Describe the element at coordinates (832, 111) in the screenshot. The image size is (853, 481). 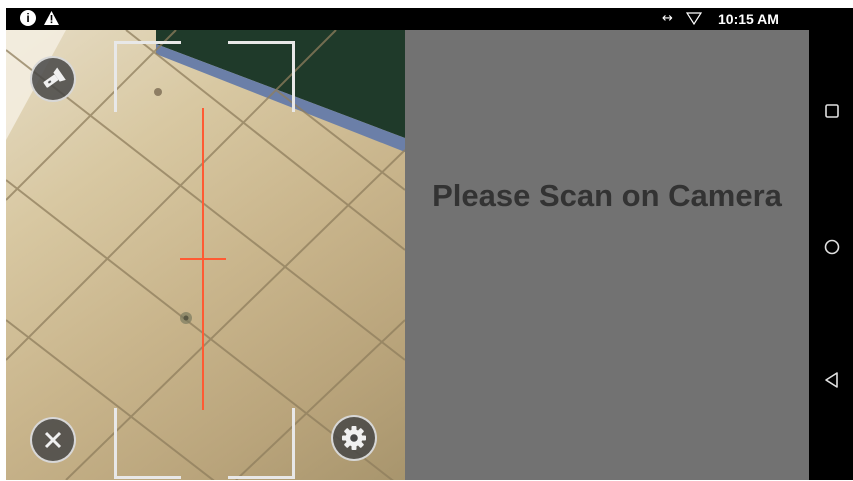
I see `square-recents-icon` at that location.